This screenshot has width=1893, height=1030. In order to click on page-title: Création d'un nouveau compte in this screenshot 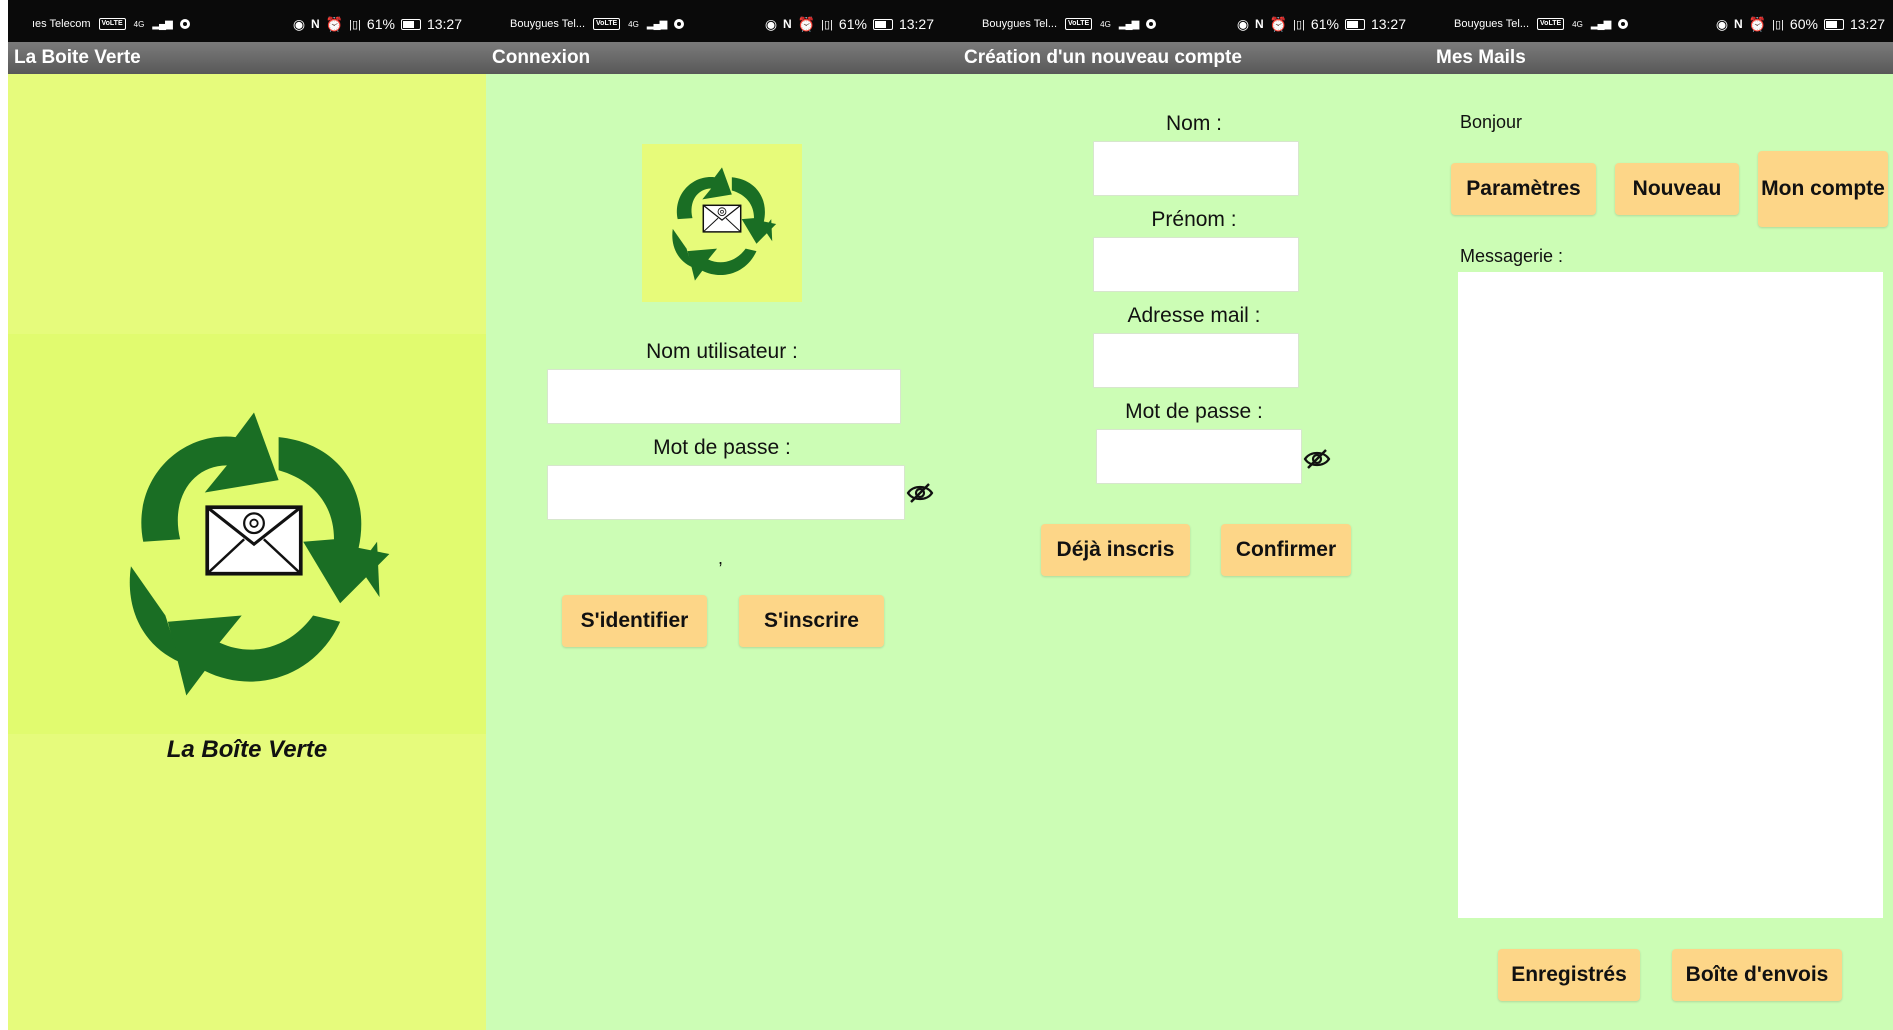, I will do `click(1103, 57)`.